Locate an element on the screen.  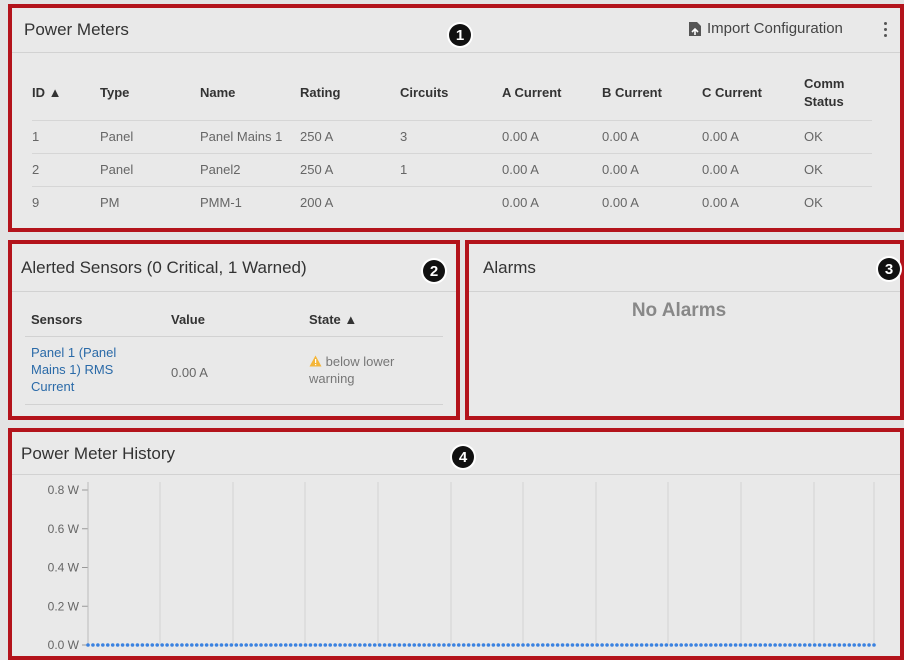
sensors-row-divider is located at coordinates (234, 404).